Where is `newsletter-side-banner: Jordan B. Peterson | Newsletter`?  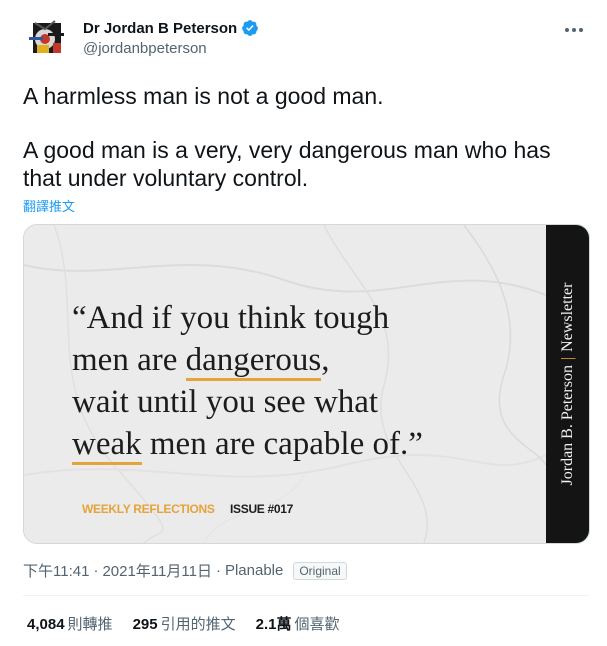
newsletter-side-banner: Jordan B. Peterson | Newsletter is located at coordinates (567, 384).